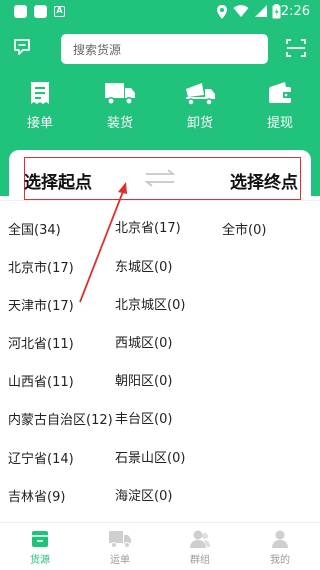  Describe the element at coordinates (143, 341) in the screenshot. I see `city-item: 西城区(0)` at that location.